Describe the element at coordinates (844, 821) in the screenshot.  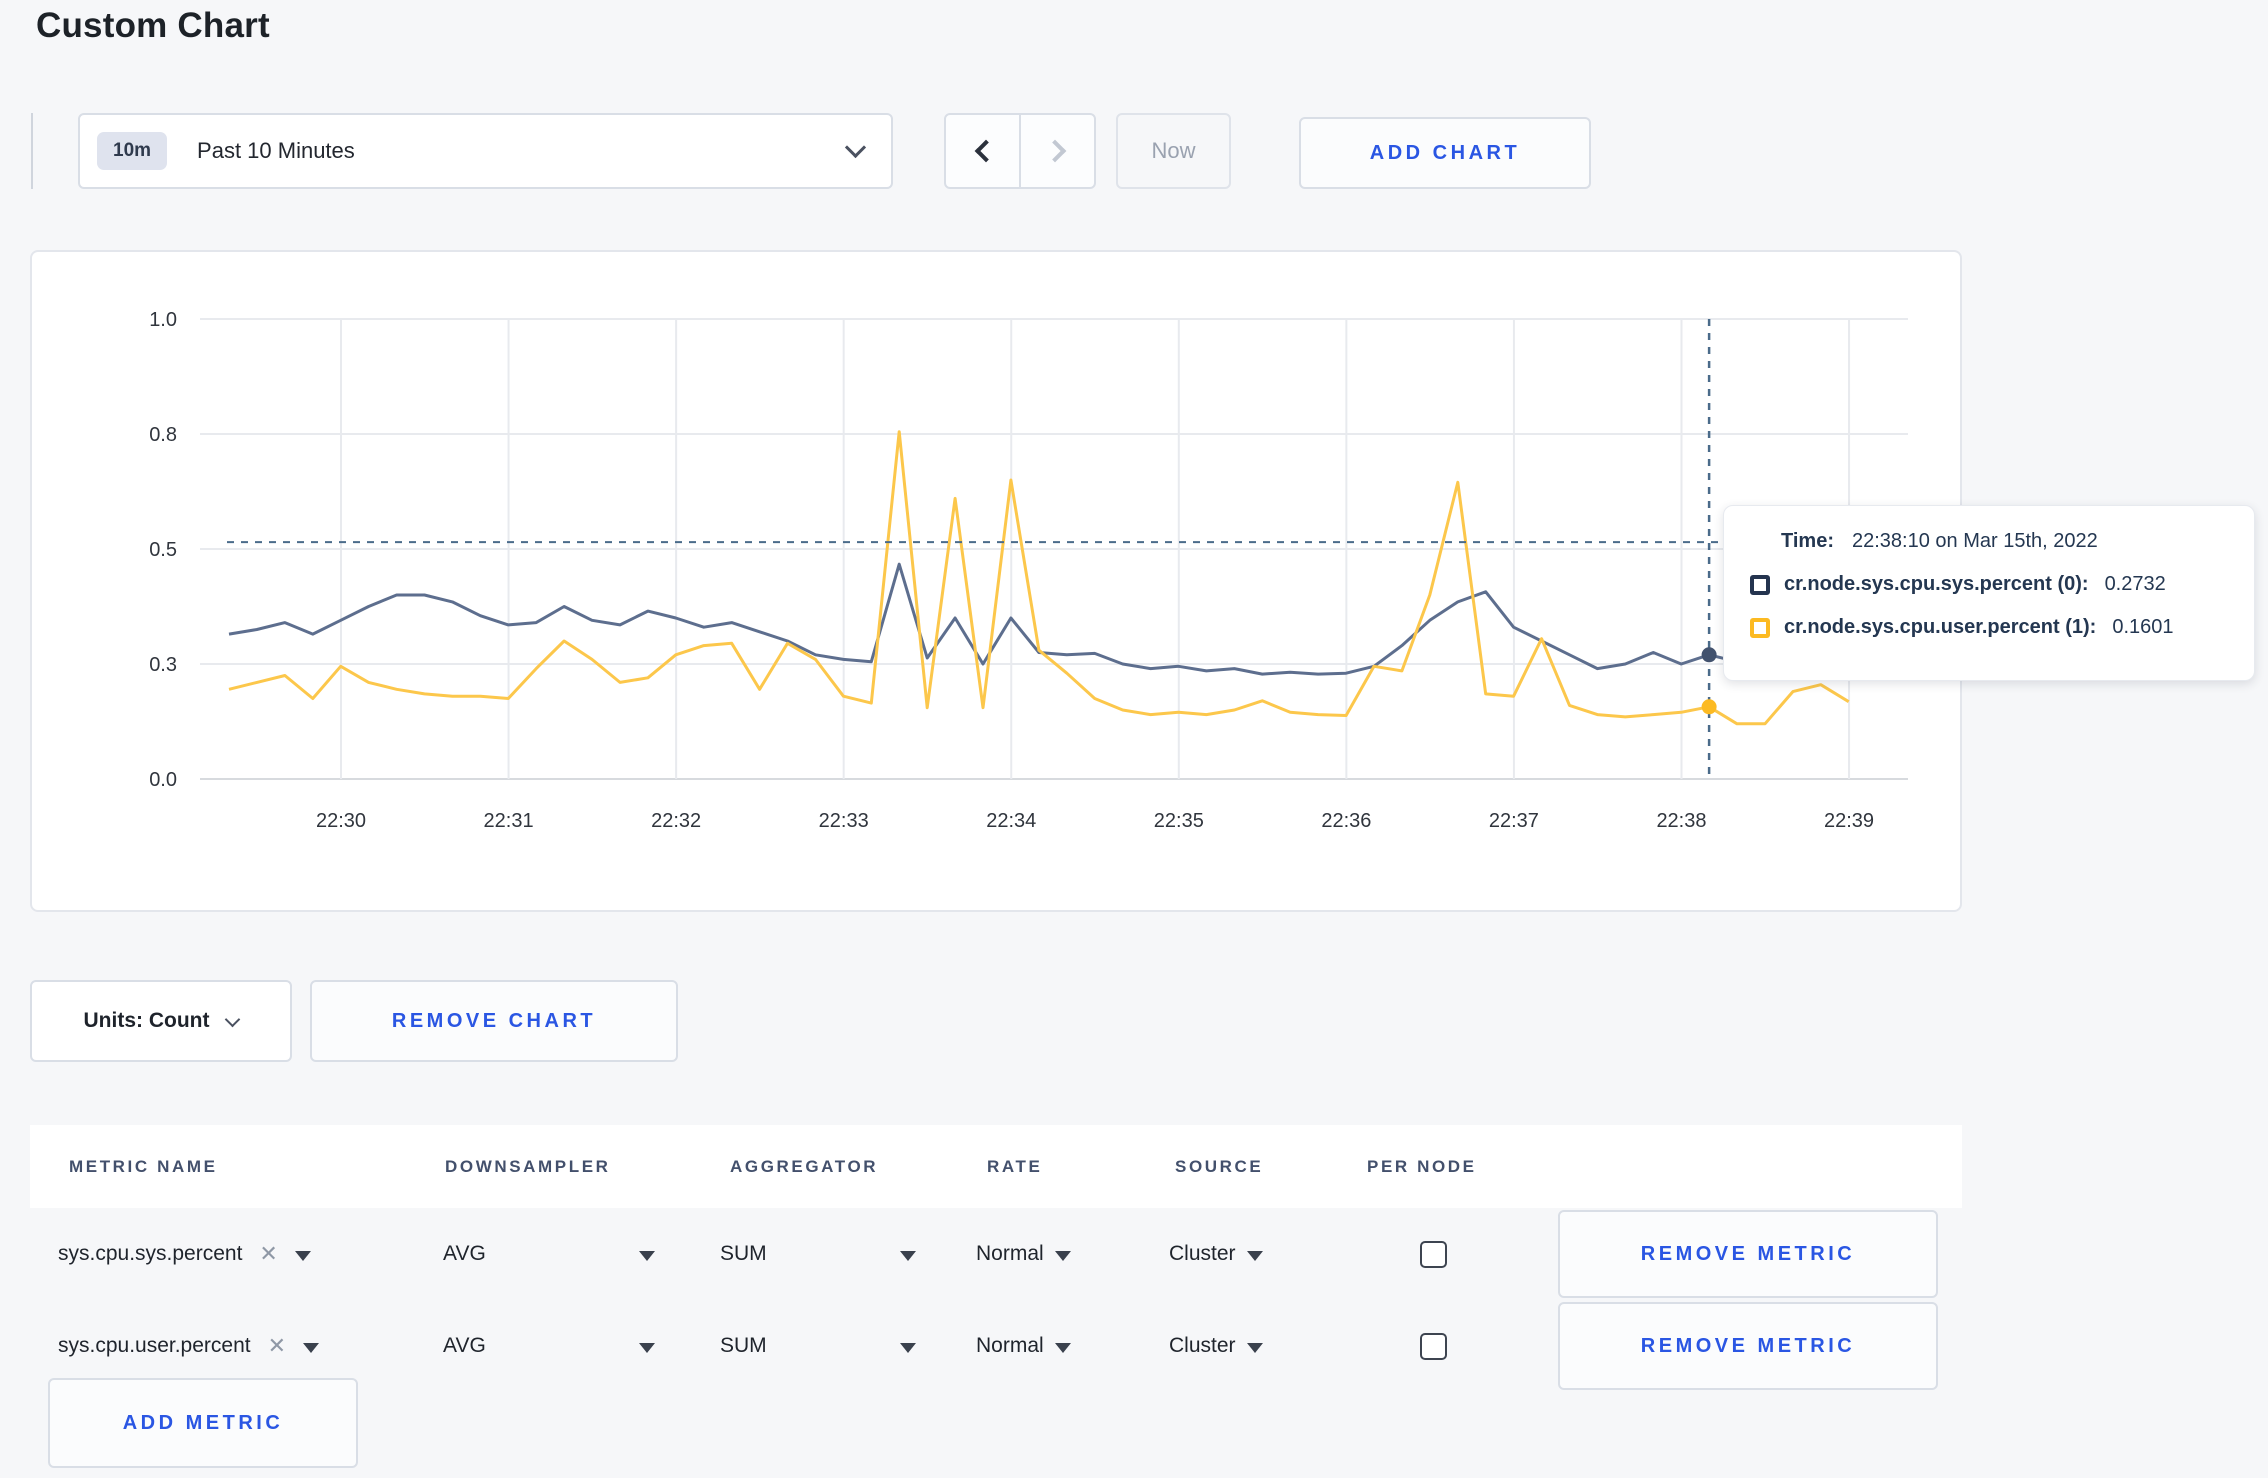
I see `svg-text: 22:33` at that location.